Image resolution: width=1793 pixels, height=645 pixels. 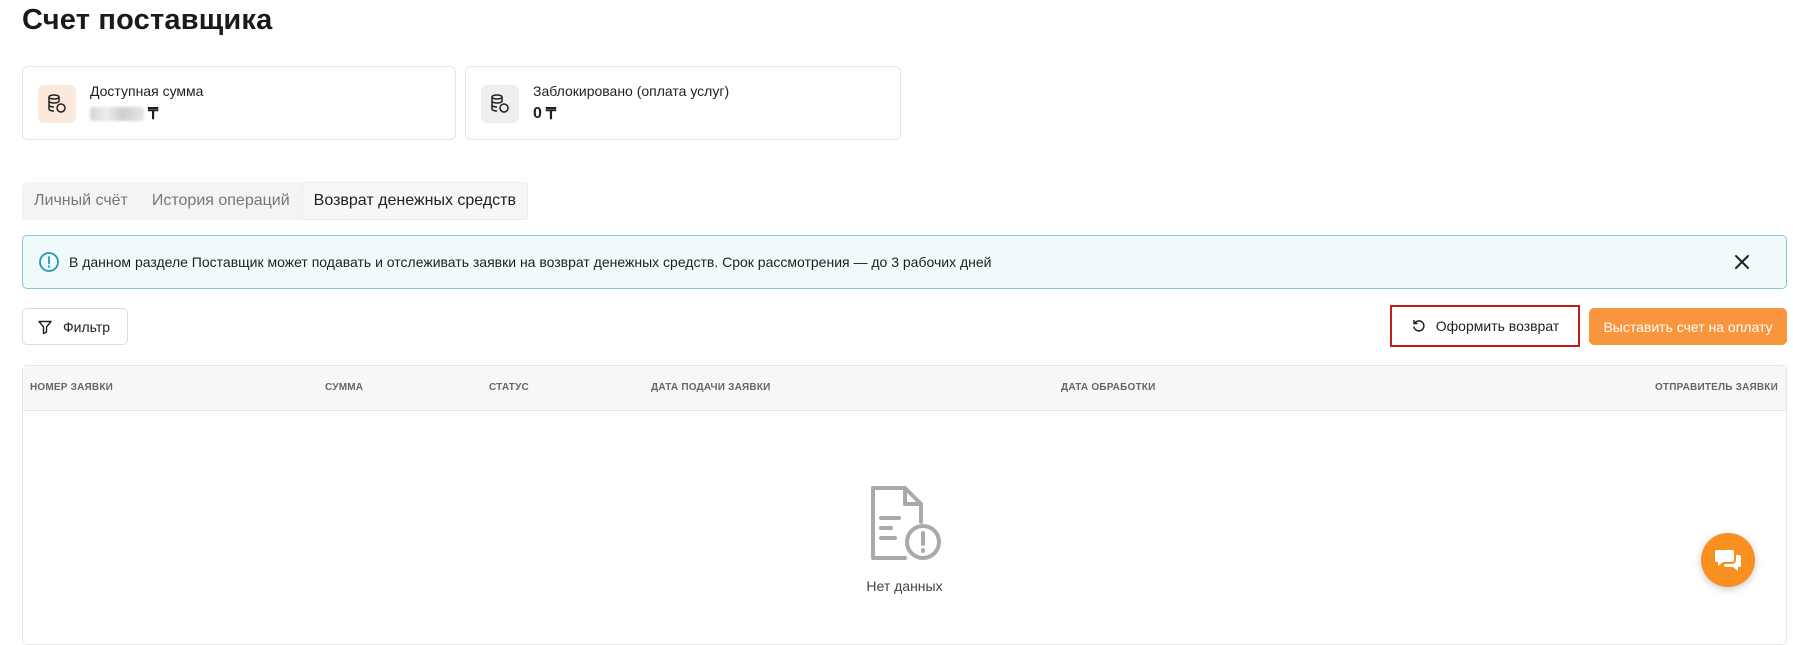 I want to click on column-status: Статус, so click(x=509, y=387).